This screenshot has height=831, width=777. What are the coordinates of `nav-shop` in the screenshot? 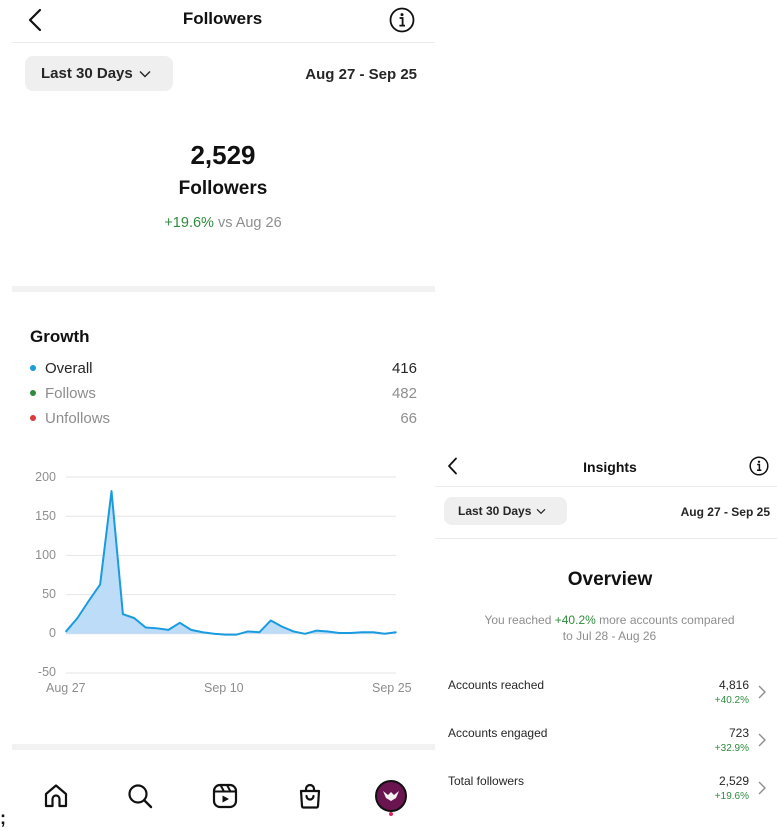 It's located at (310, 796).